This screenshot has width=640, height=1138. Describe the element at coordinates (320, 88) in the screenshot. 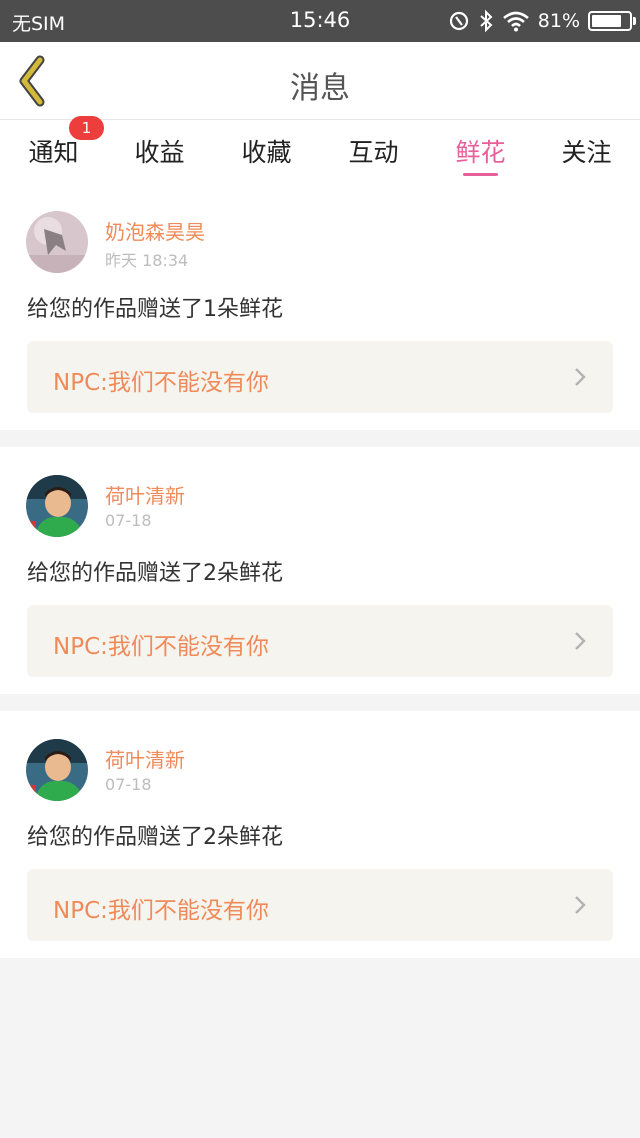

I see `page-title: 消息` at that location.